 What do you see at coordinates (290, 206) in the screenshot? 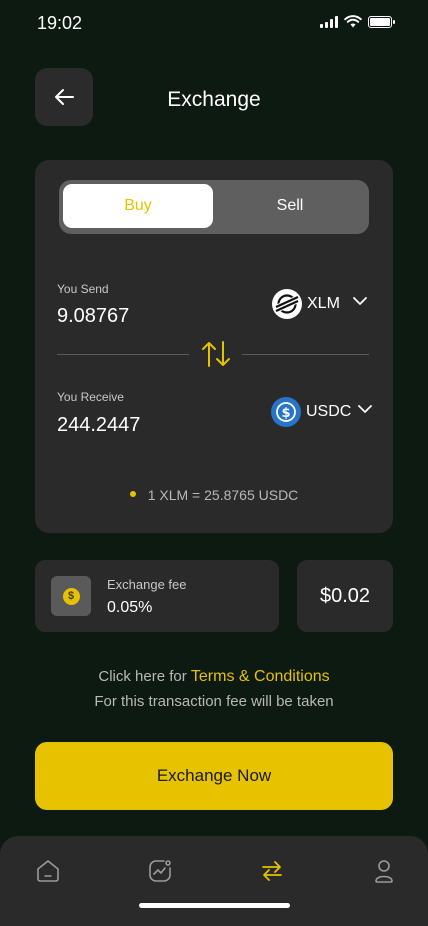
I see `sell-tab: Sell` at bounding box center [290, 206].